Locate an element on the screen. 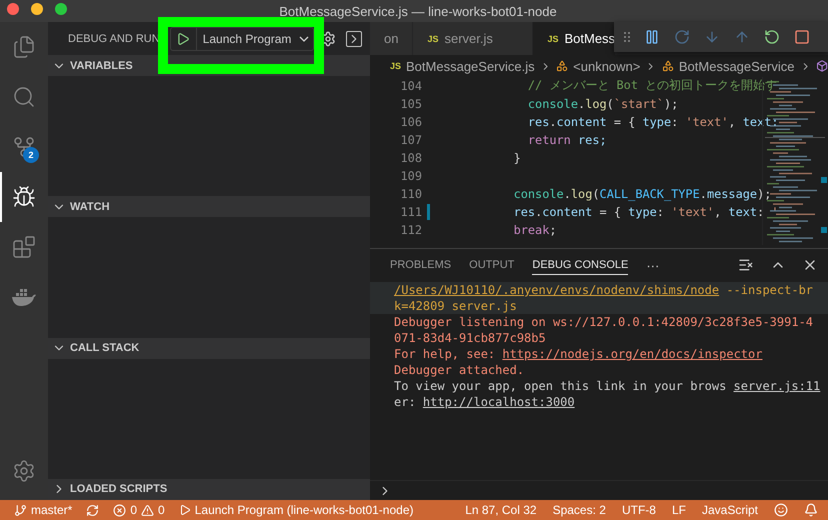 This screenshot has height=520, width=828. grip-icon is located at coordinates (627, 37).